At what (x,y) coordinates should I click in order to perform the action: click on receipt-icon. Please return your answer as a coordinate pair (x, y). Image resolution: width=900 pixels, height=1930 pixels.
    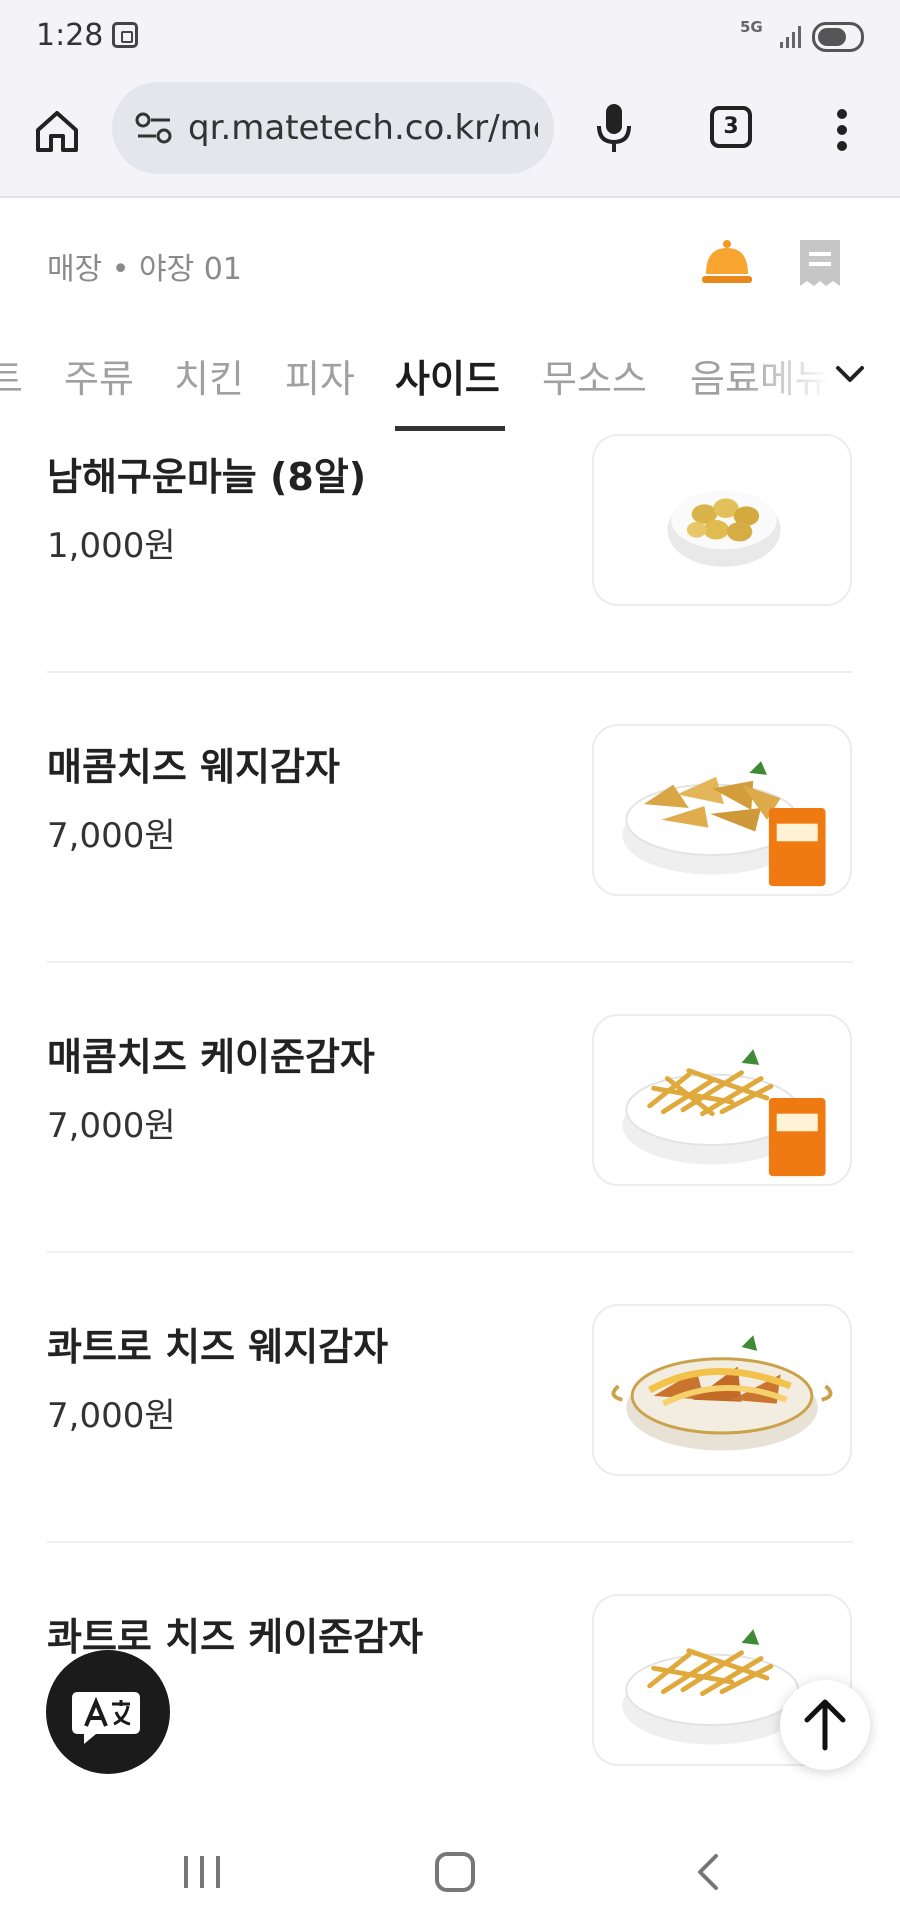
    Looking at the image, I should click on (820, 263).